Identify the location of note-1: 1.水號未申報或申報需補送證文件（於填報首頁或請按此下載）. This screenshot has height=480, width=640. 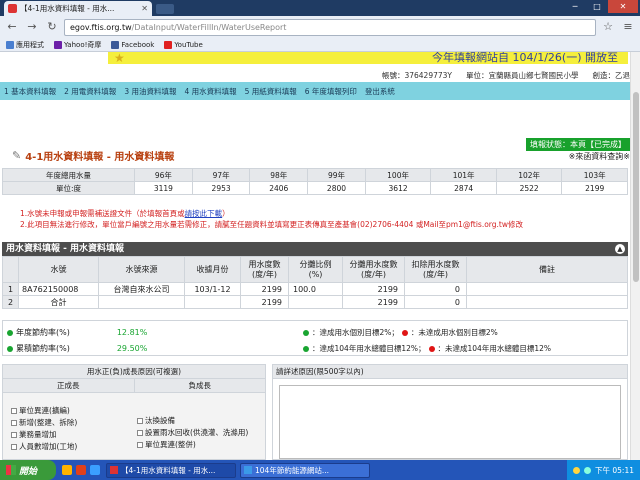
(125, 213).